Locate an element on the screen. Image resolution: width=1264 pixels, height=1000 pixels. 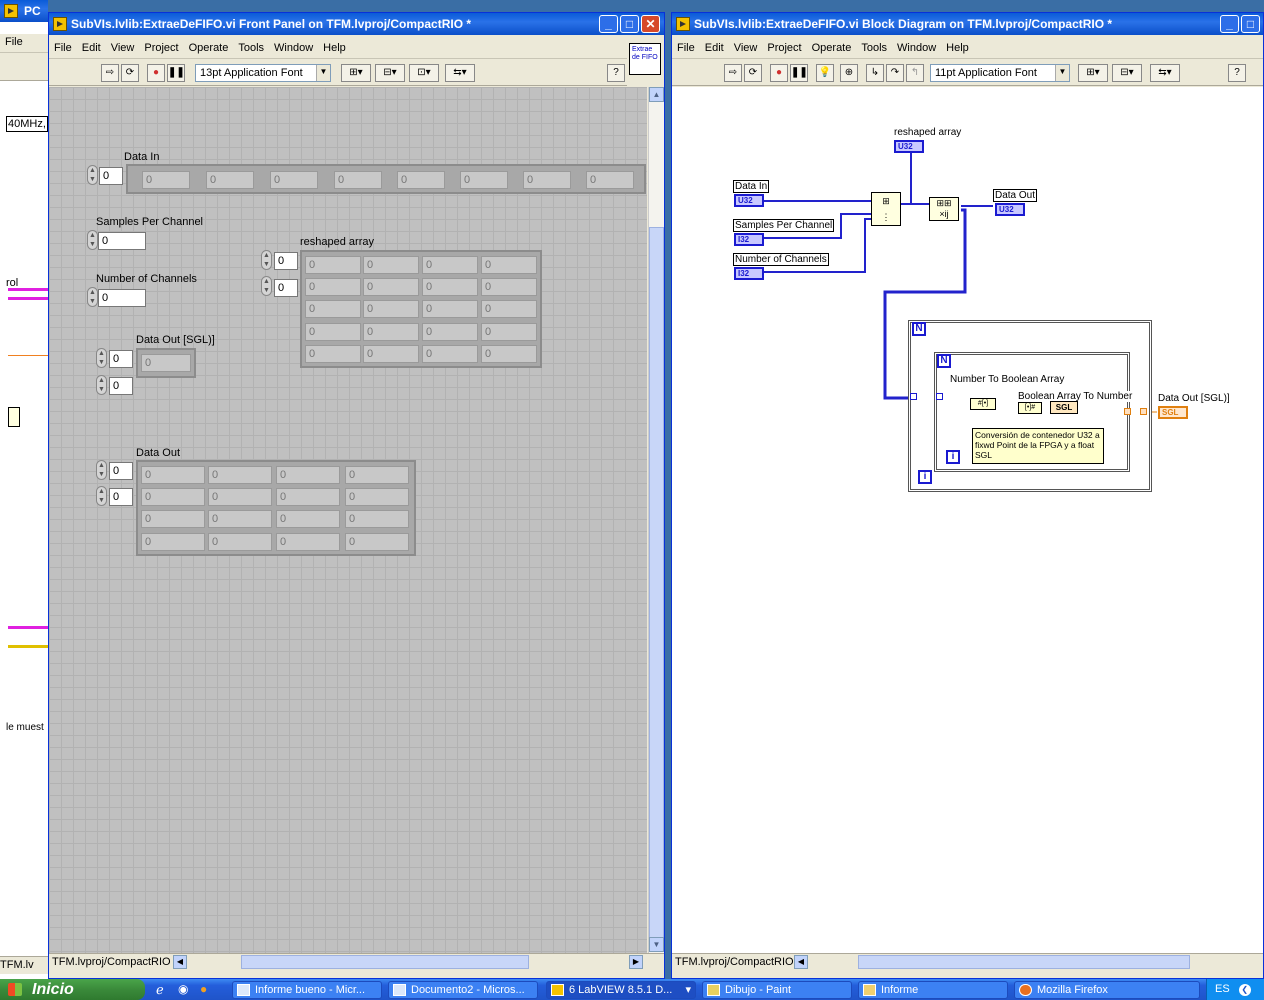
boolean-to-number-node: [•]# is located at coordinates (1030, 408).